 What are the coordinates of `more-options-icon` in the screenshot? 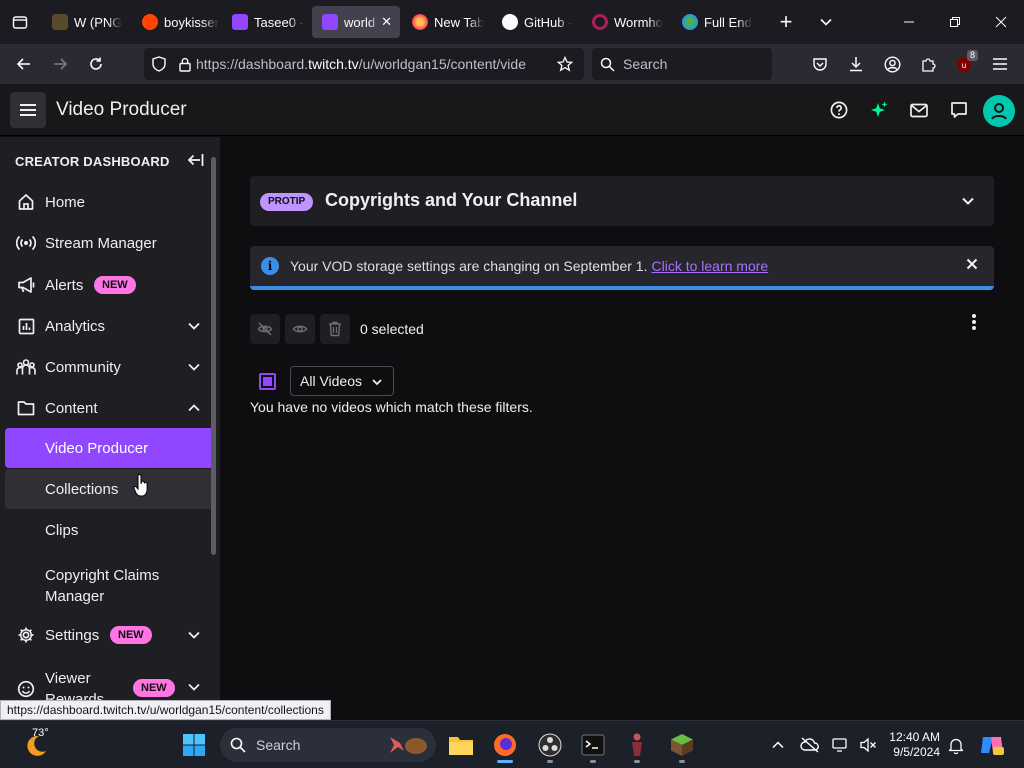 It's located at (974, 322).